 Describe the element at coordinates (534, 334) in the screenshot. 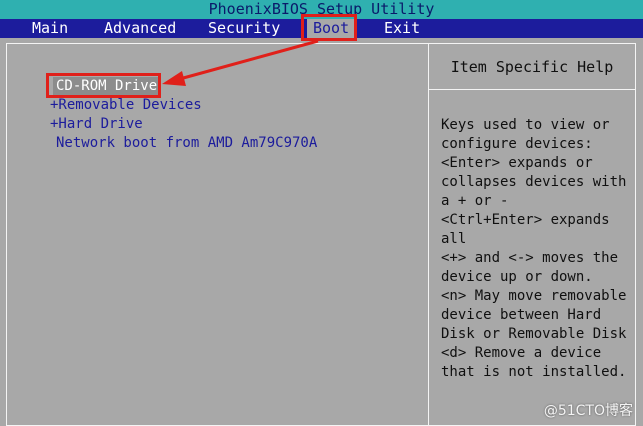

I see `help-line: Disk or Removable Disk` at that location.